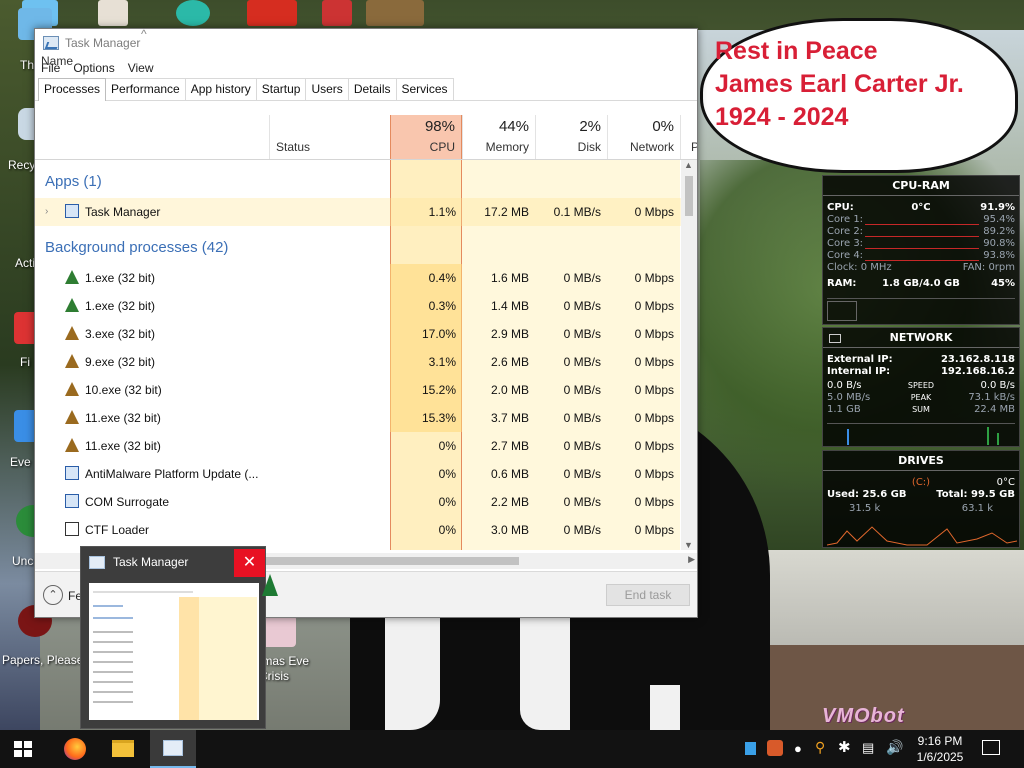 The width and height of the screenshot is (1024, 768). I want to click on peak-up: 73.1 kB/s, so click(991, 397).